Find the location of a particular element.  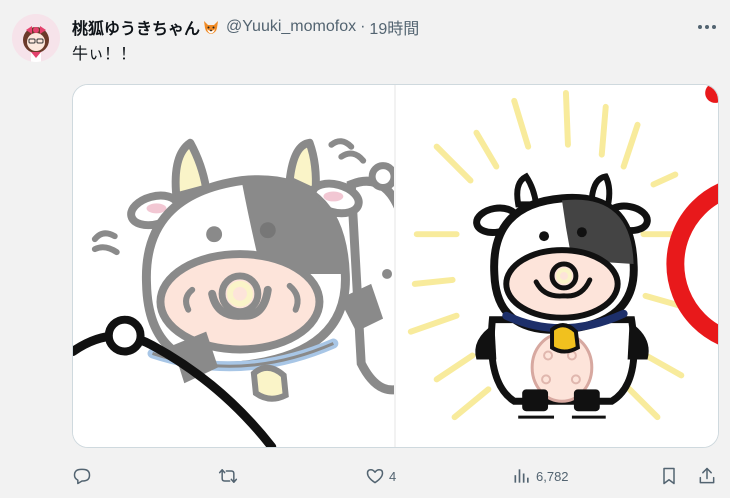

retweet-icon is located at coordinates (228, 476).